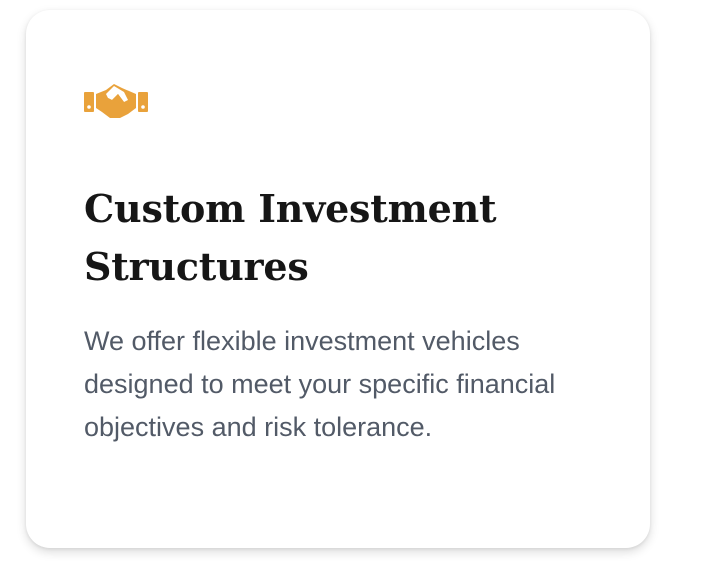  I want to click on card-title: Custom Investment Structures, so click(290, 237).